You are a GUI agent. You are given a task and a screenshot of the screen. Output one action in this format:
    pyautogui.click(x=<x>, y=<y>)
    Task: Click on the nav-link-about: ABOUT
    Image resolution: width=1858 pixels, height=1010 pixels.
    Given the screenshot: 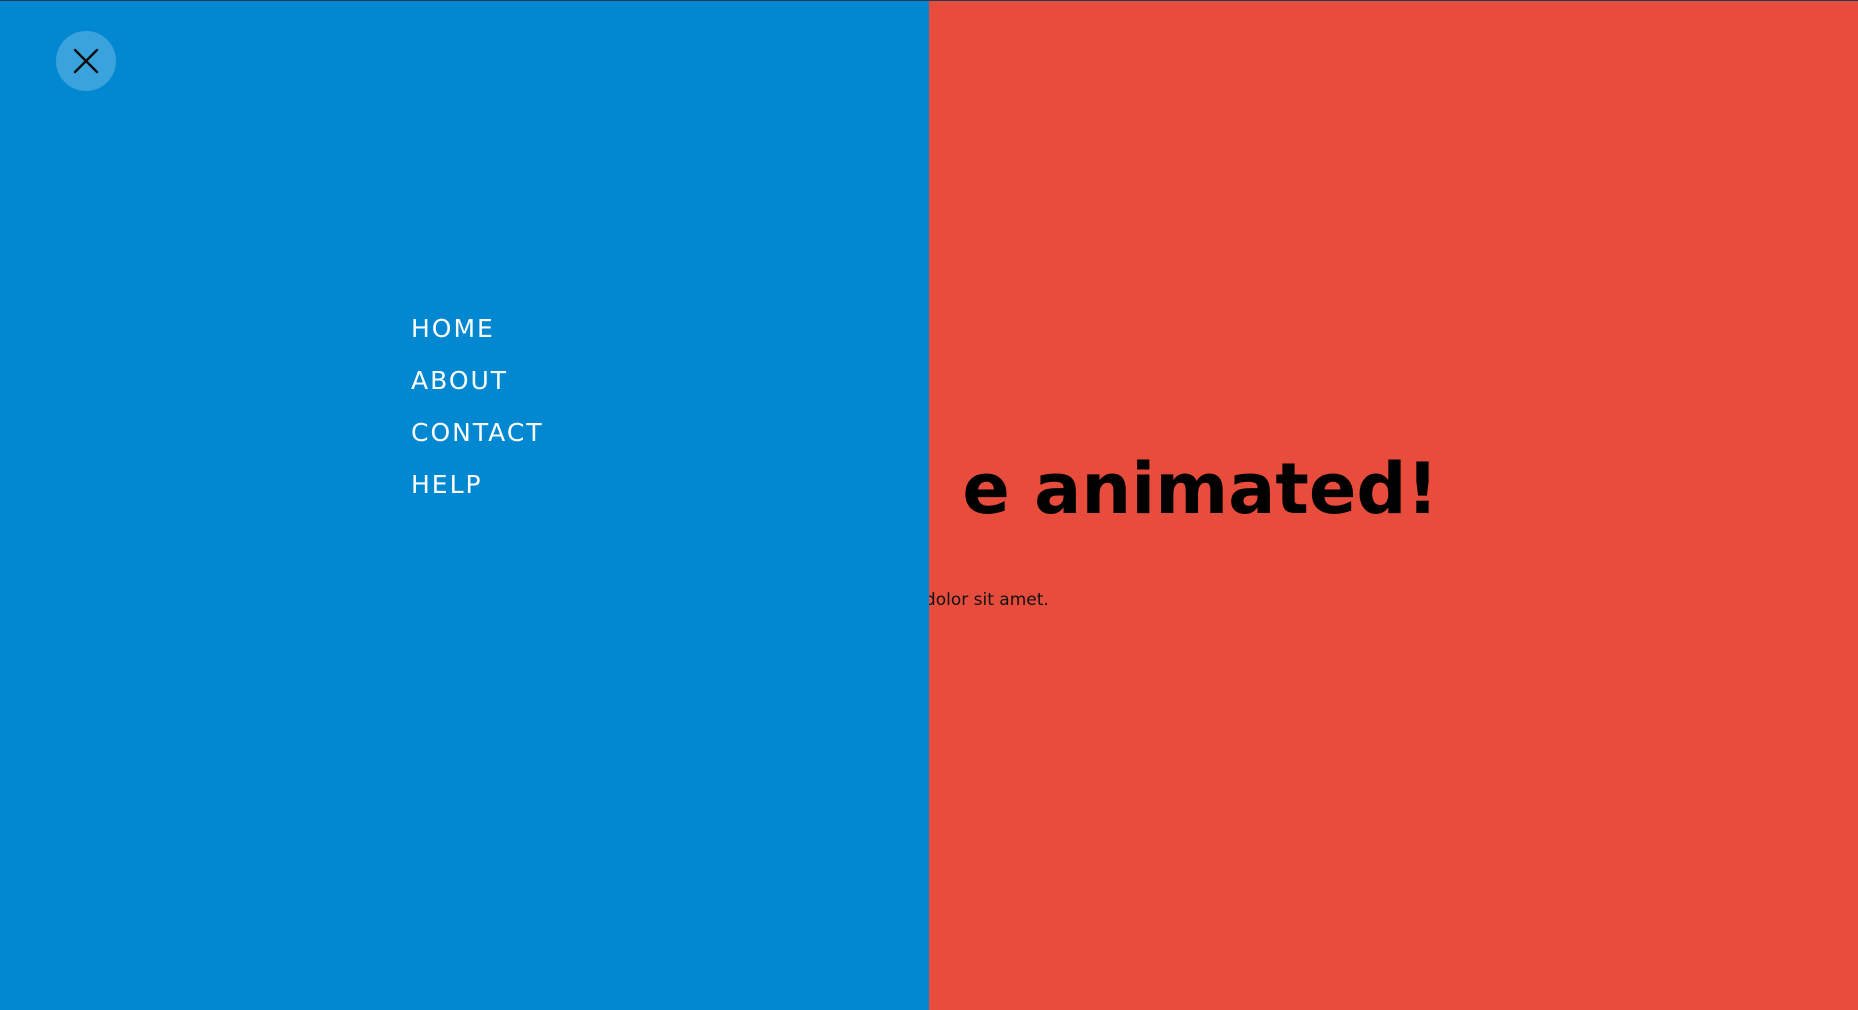 What is the action you would take?
    pyautogui.click(x=459, y=381)
    